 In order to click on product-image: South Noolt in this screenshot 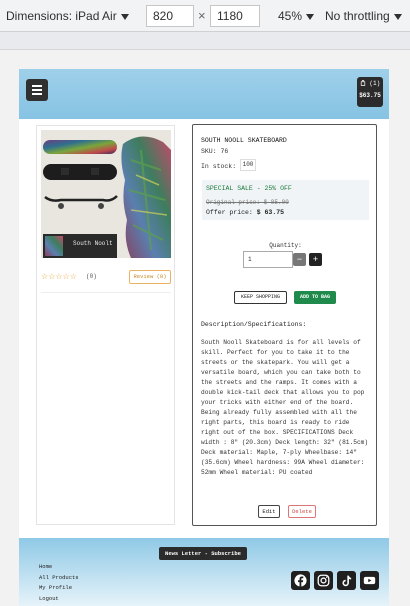, I will do `click(106, 194)`.